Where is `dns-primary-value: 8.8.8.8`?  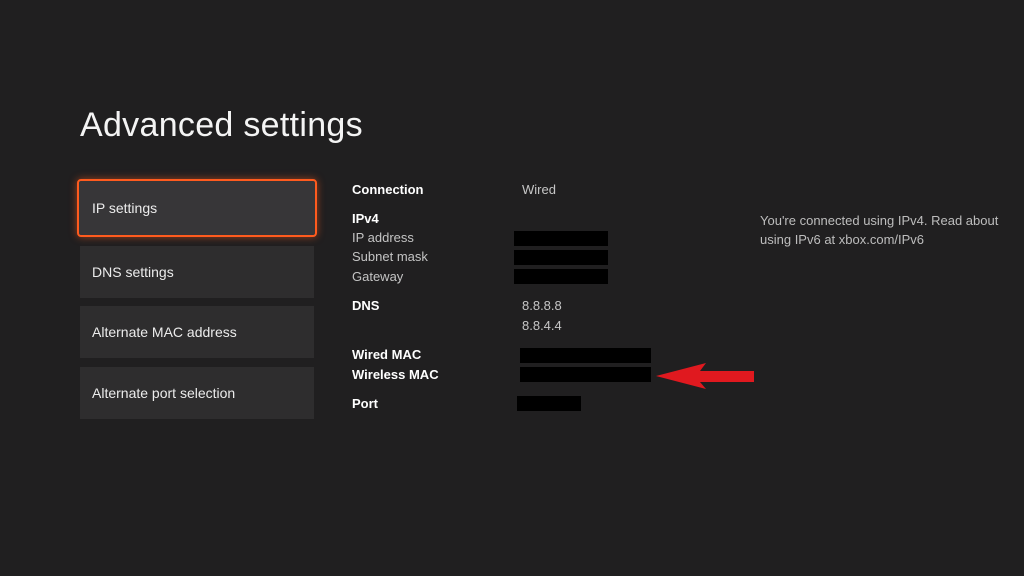
dns-primary-value: 8.8.8.8 is located at coordinates (542, 305).